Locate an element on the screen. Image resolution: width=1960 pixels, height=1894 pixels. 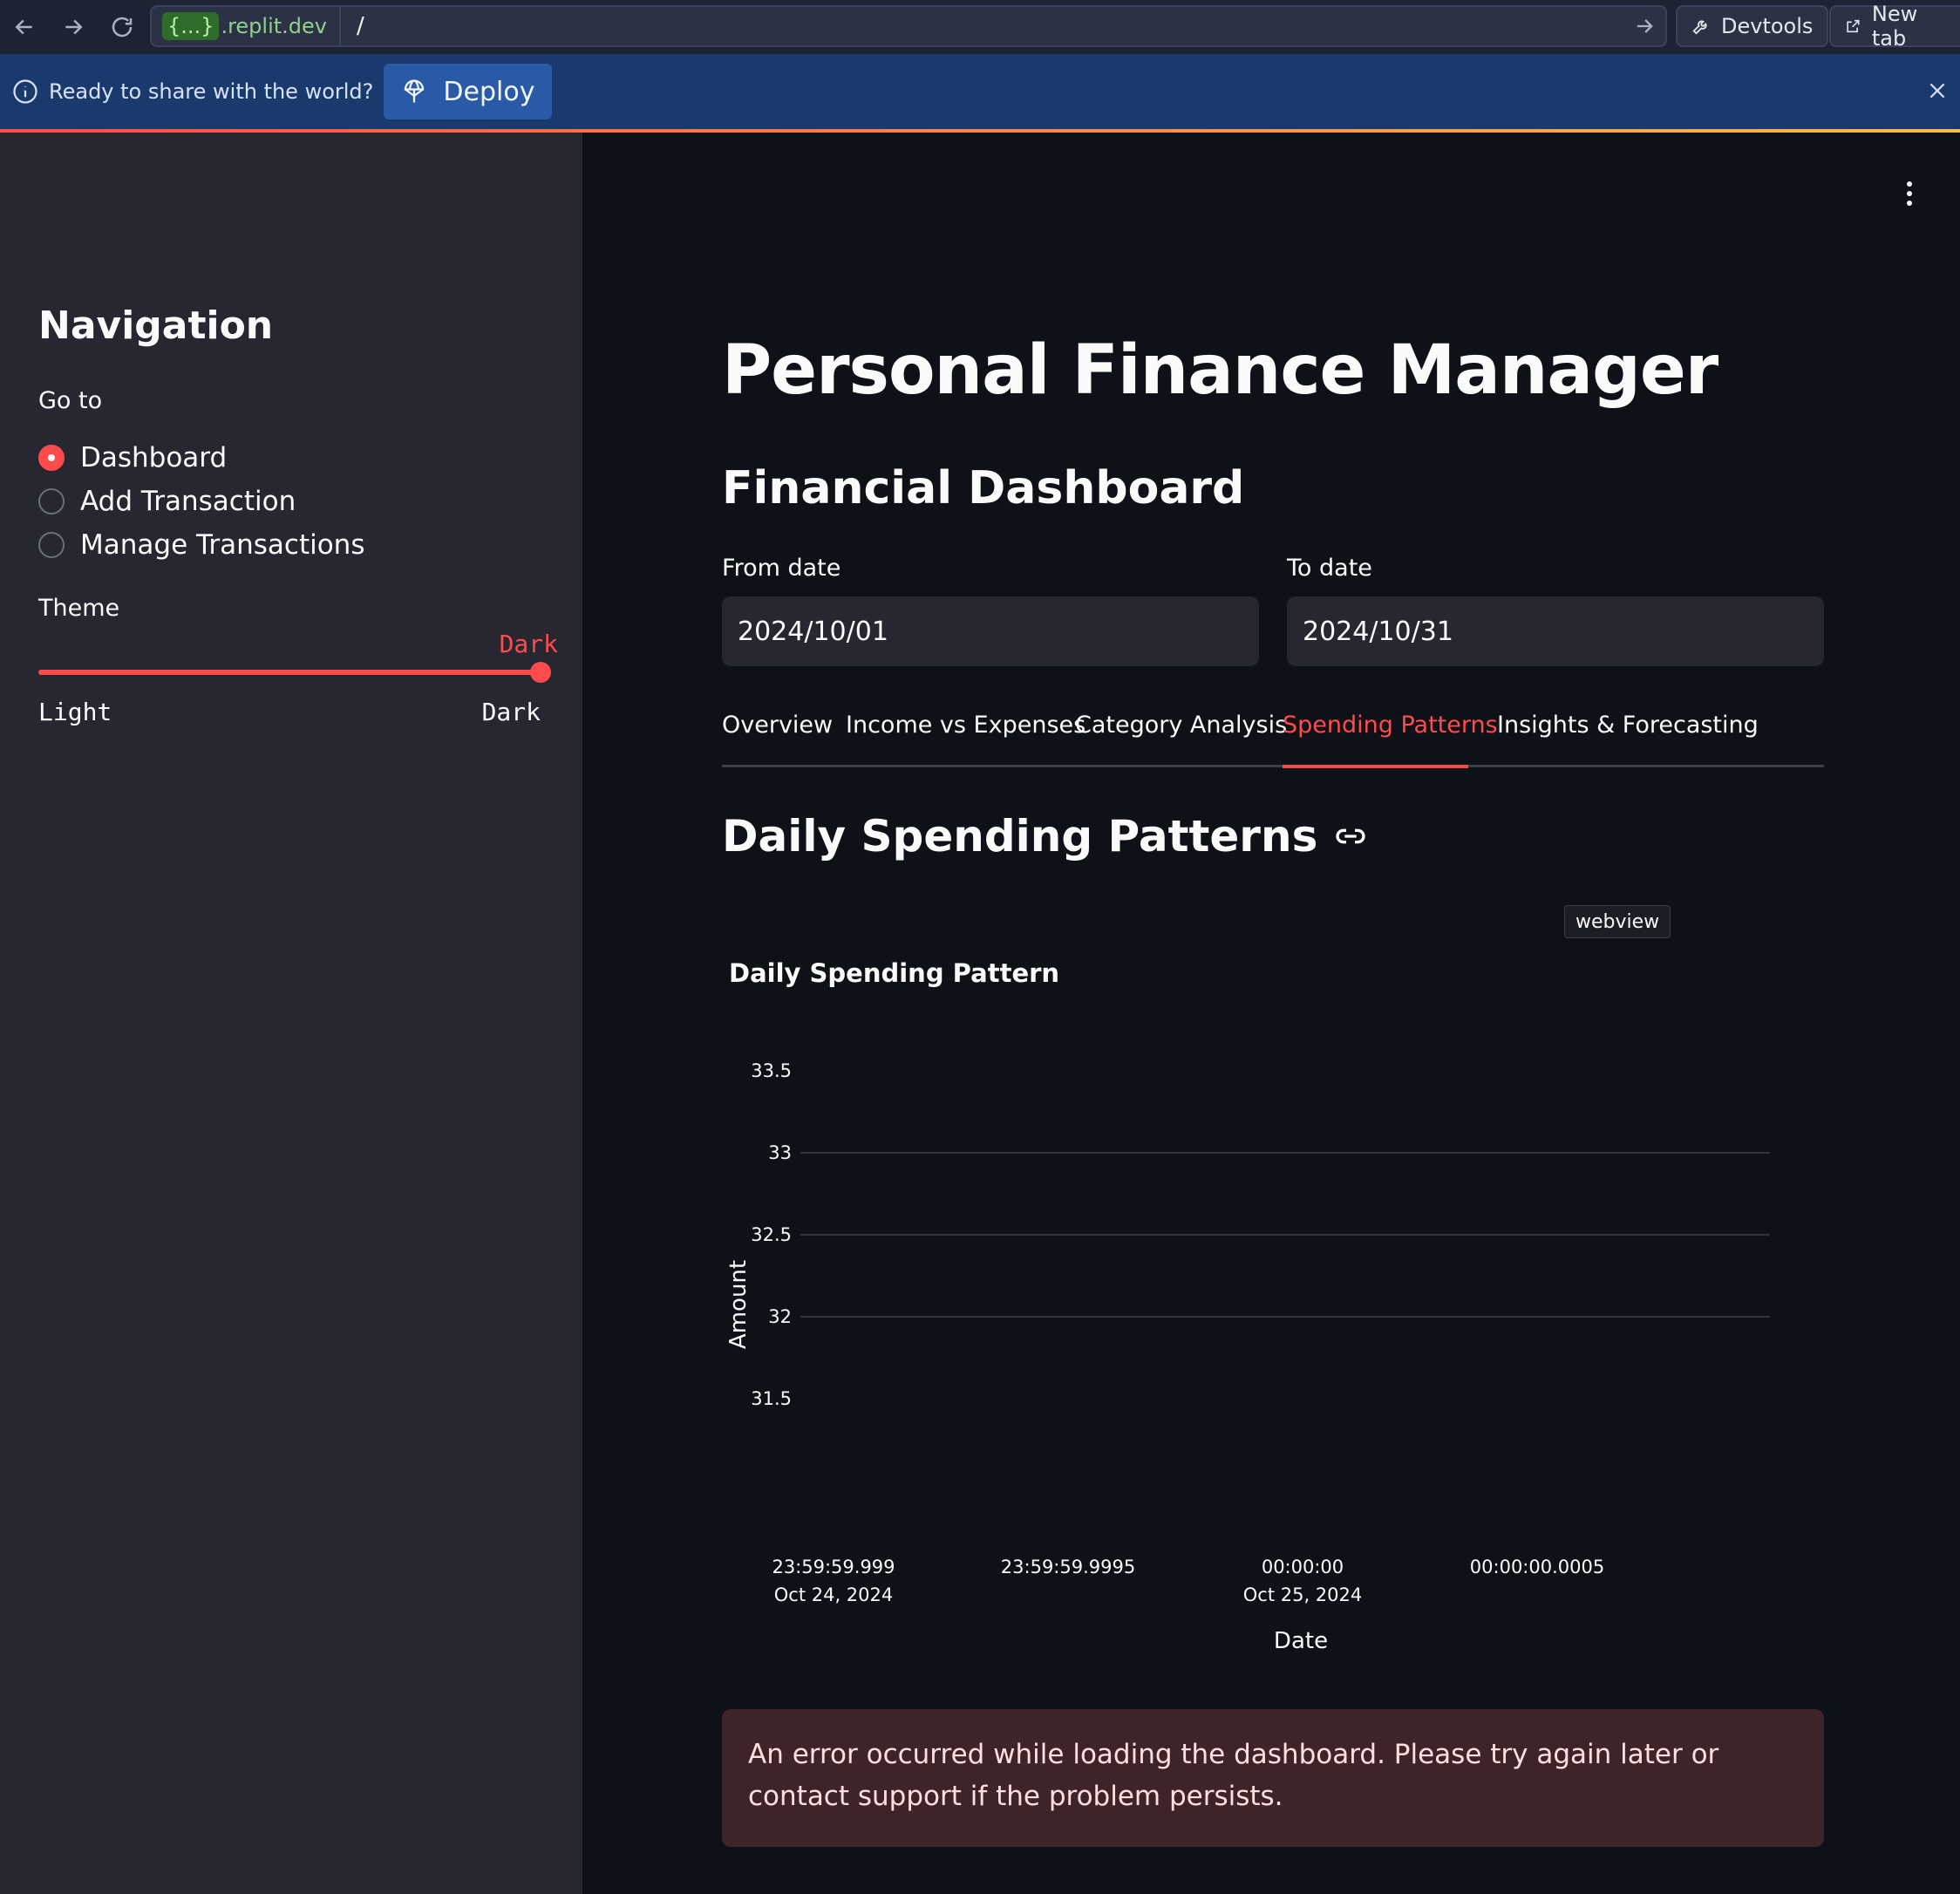
reload-icon is located at coordinates (122, 27).